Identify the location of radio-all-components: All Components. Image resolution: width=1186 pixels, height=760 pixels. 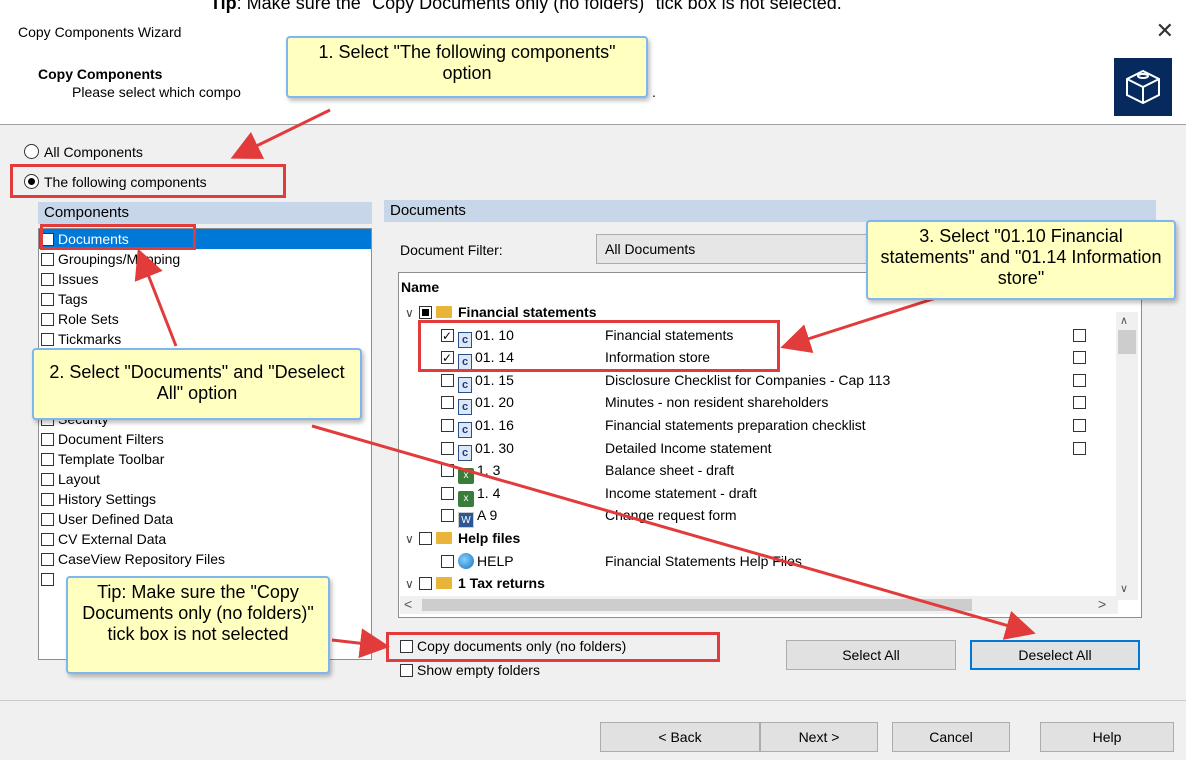
(83, 152).